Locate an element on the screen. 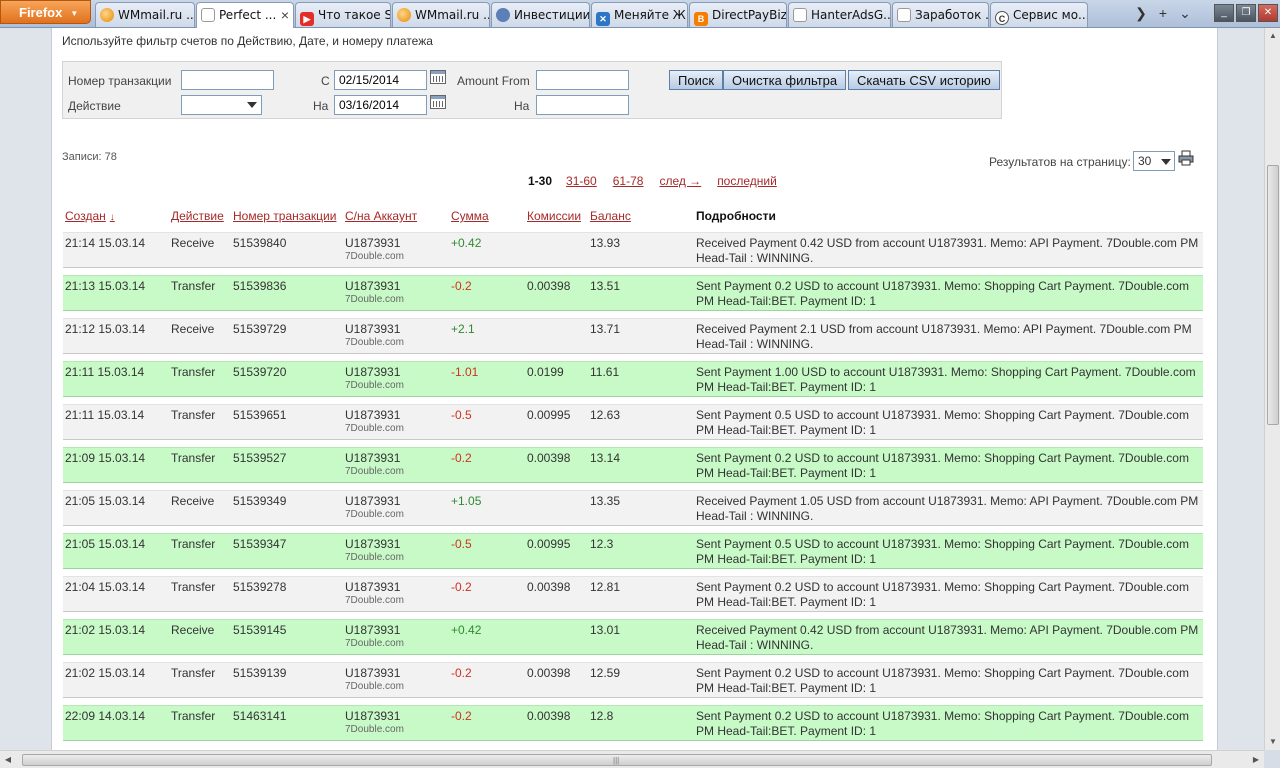 This screenshot has width=1280, height=768. horizontal-scrollbar: ◀ ||| ▶ is located at coordinates (632, 759).